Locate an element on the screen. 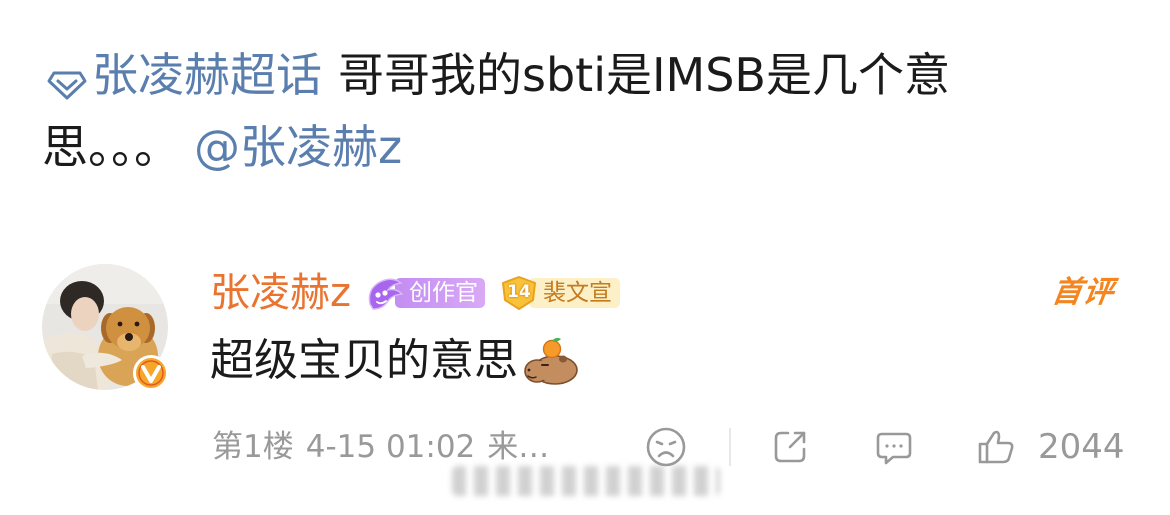 The image size is (1170, 515). creator-badge: 创作官 is located at coordinates (425, 293).